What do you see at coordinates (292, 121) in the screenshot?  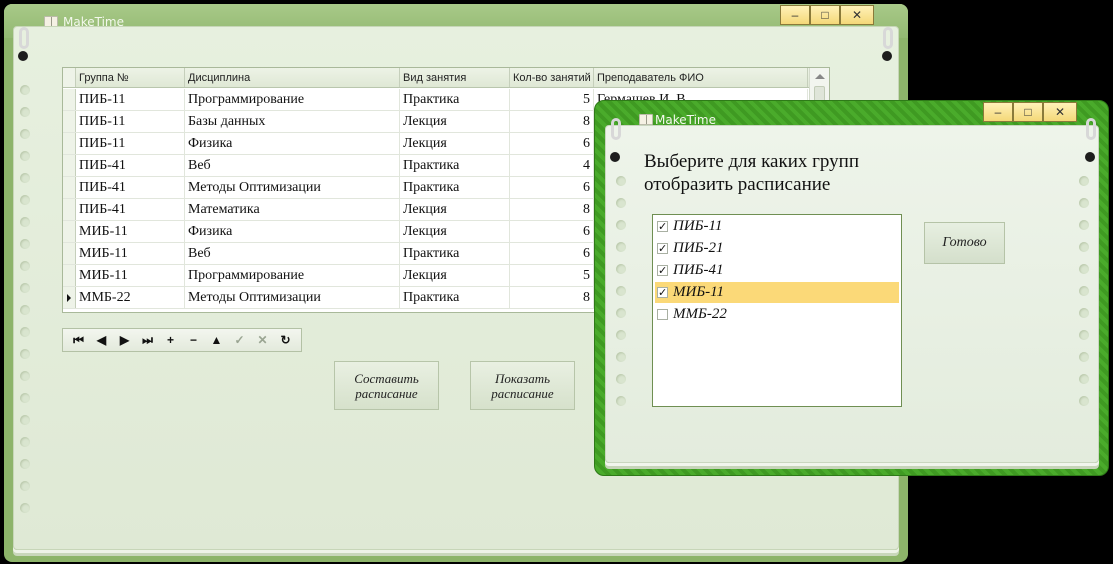 I see `cell-discipline: Базы данных` at bounding box center [292, 121].